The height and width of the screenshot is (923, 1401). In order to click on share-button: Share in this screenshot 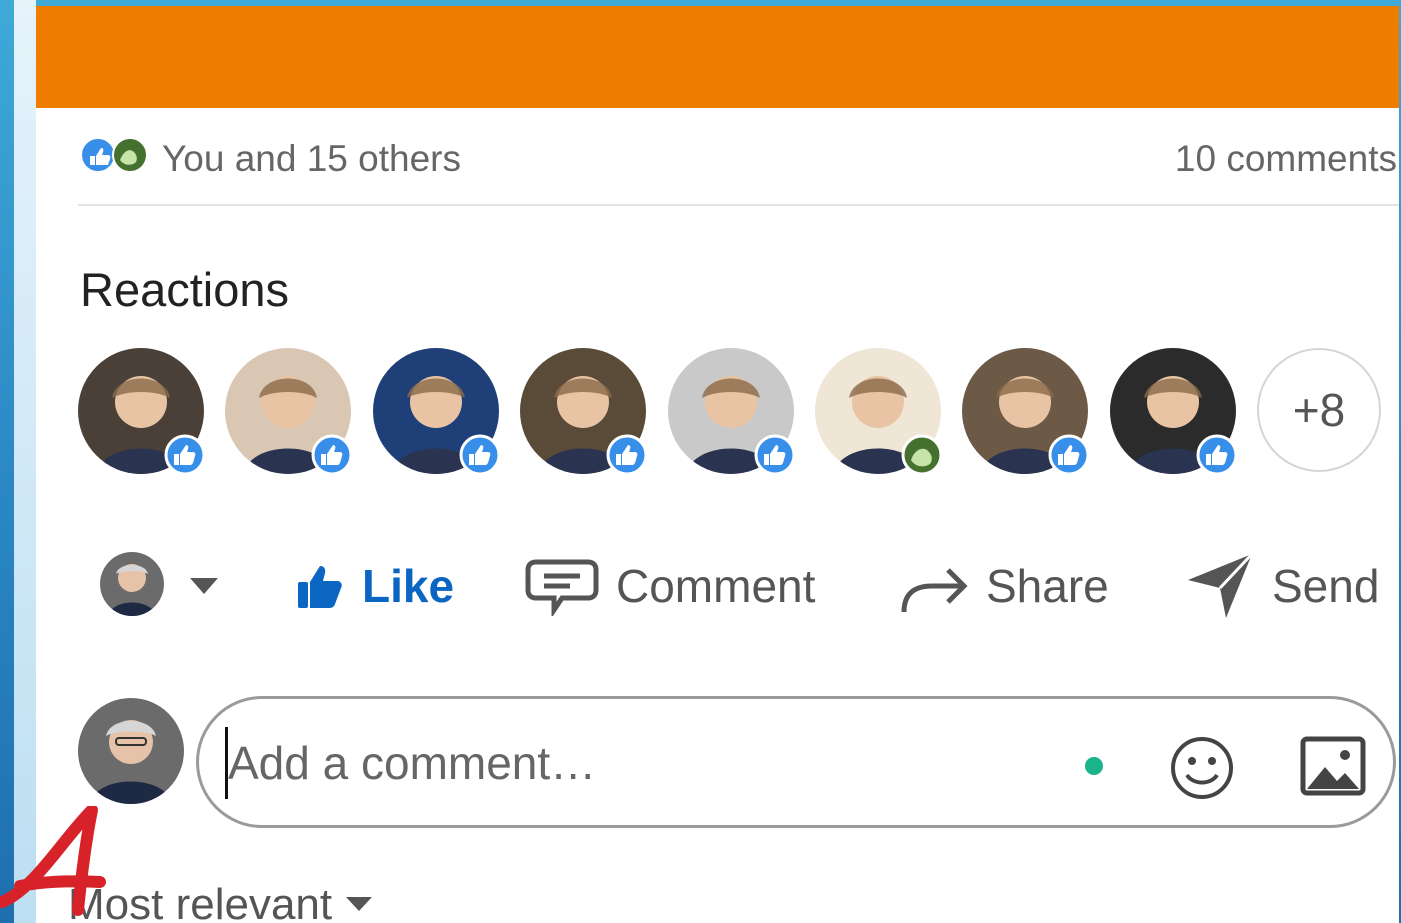, I will do `click(1003, 586)`.